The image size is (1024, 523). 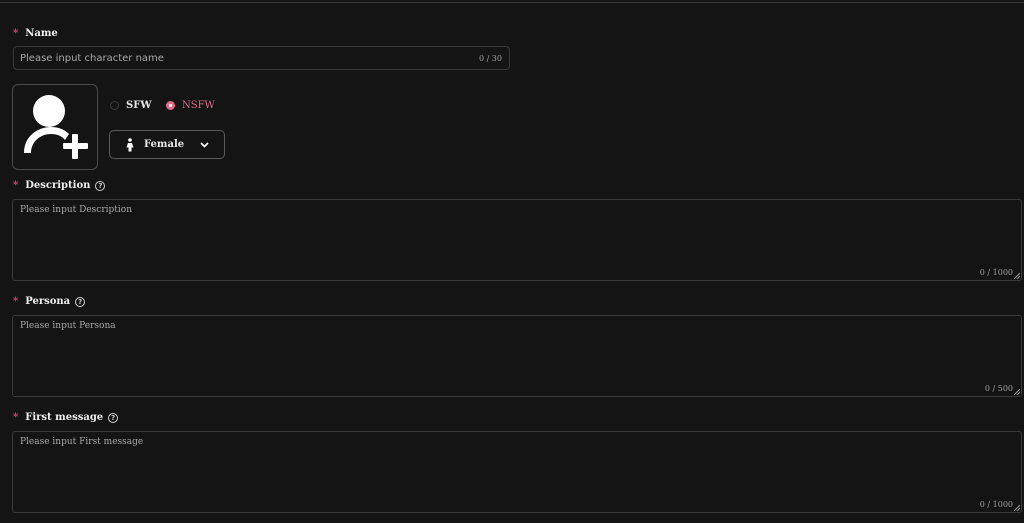 I want to click on radio-nsfw-dot, so click(x=170, y=105).